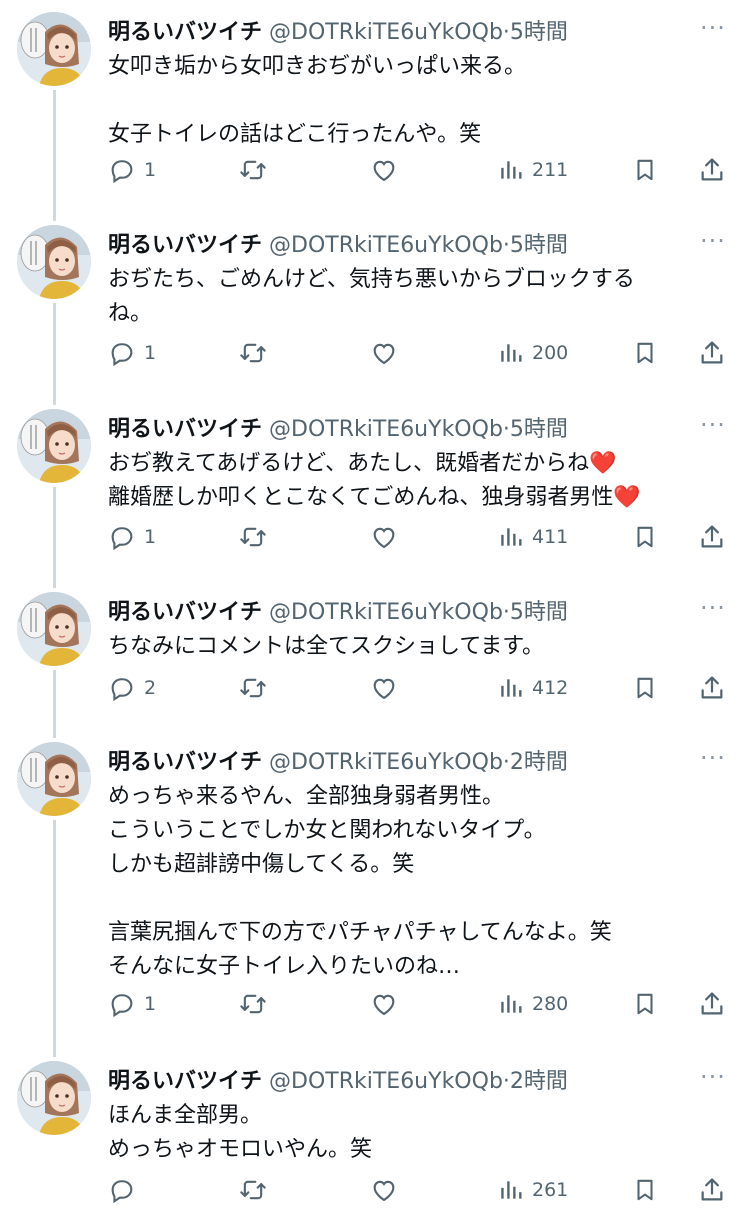 Image resolution: width=745 pixels, height=1210 pixels. I want to click on share-icon, so click(712, 170).